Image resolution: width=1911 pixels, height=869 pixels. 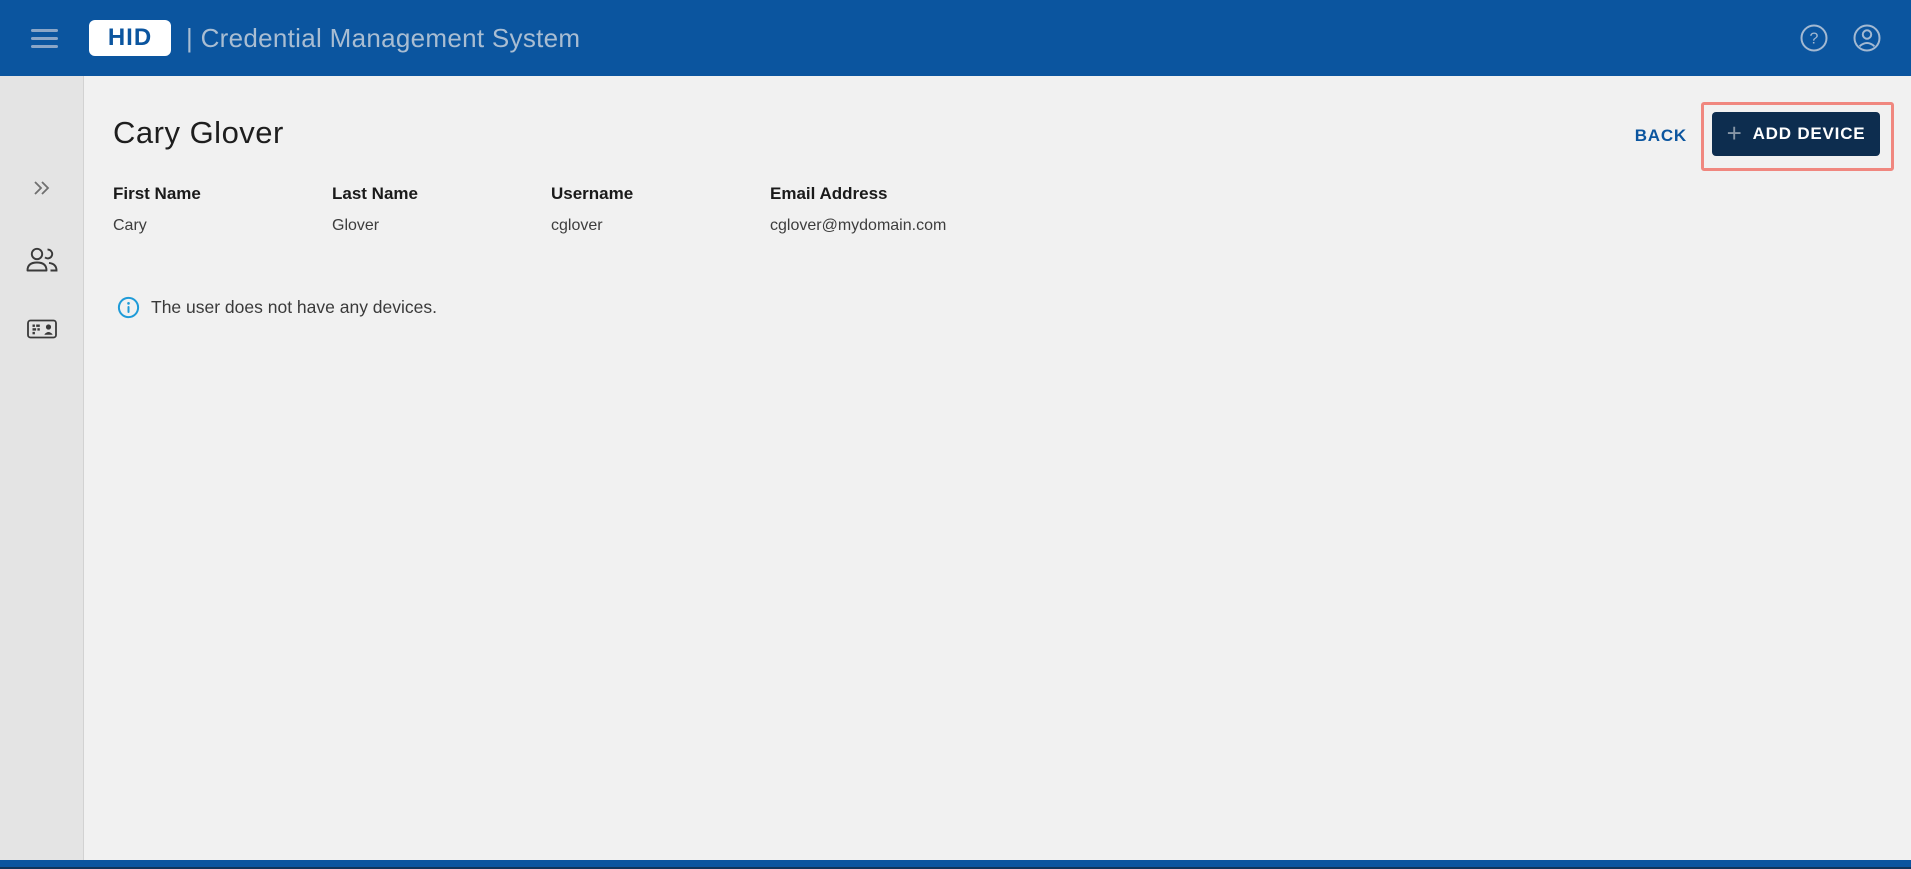 I want to click on field-value: Cary, so click(x=130, y=225).